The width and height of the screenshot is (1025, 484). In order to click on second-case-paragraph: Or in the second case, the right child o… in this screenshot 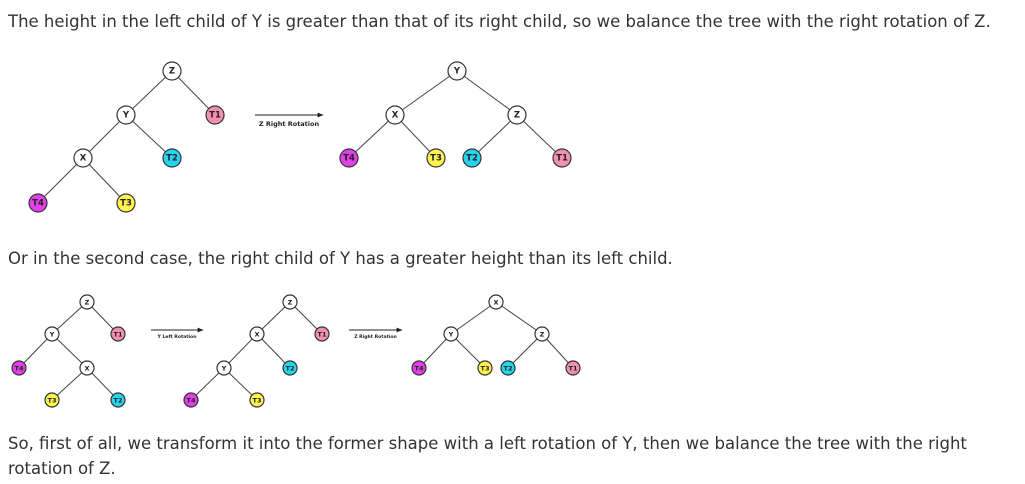, I will do `click(340, 258)`.